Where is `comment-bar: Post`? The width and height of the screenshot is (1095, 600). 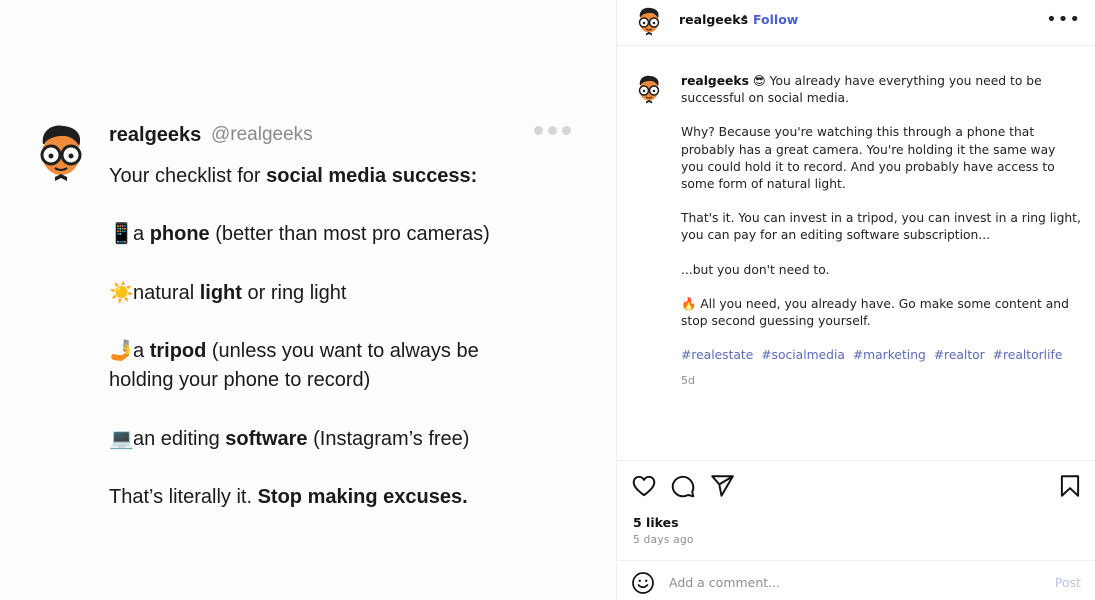
comment-bar: Post is located at coordinates (856, 580).